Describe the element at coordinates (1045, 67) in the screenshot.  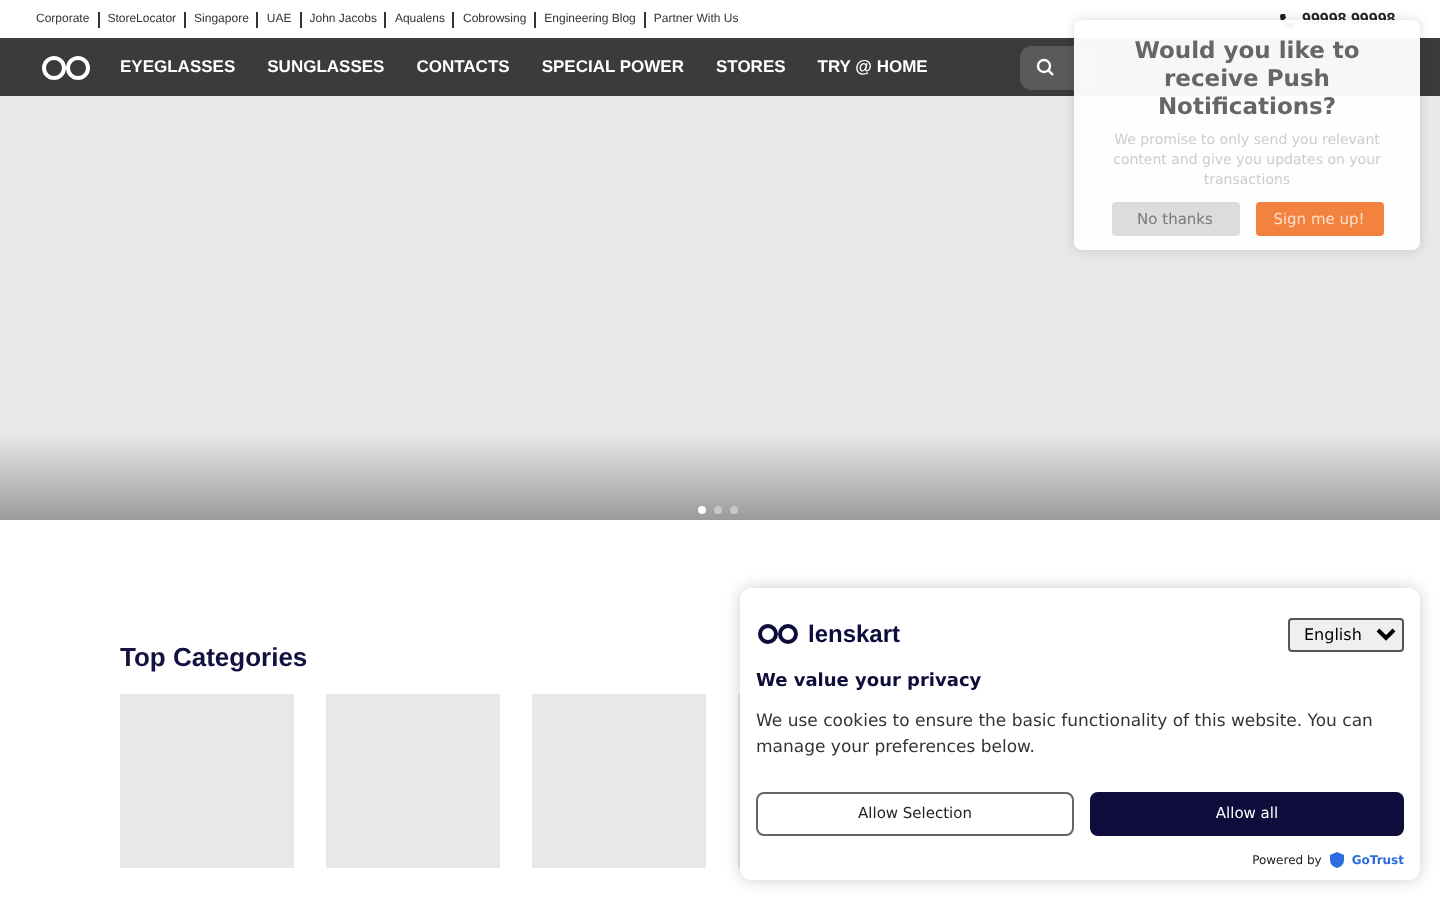
I see `search-icon` at that location.